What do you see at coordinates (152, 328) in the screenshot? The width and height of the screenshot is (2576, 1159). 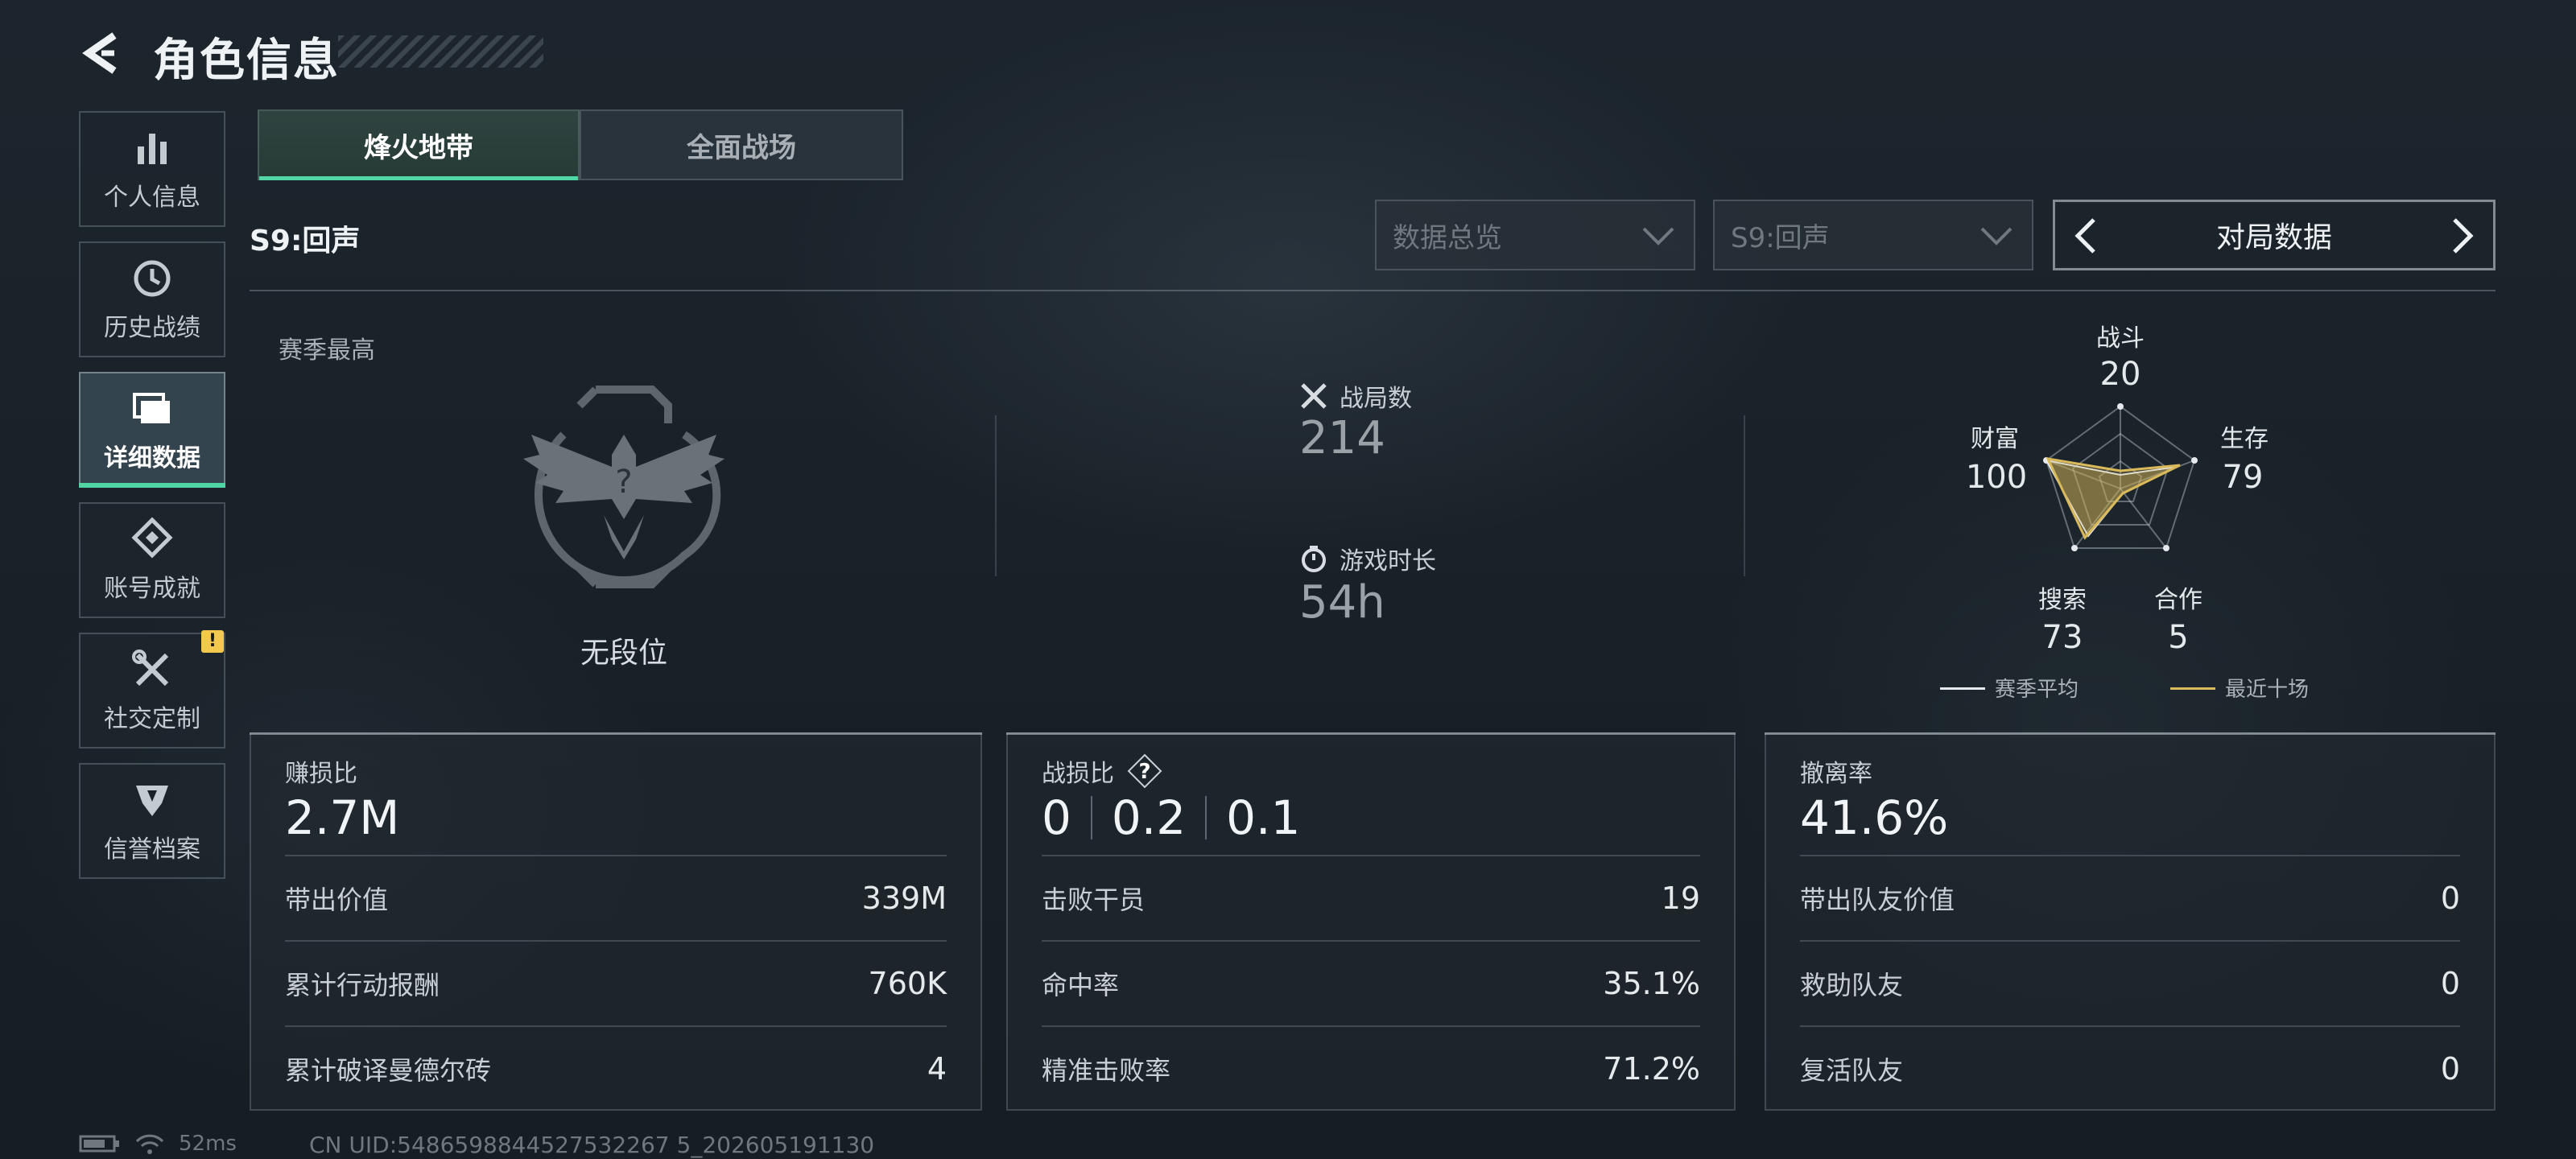 I see `sidebar-item-label: 历史战绩` at bounding box center [152, 328].